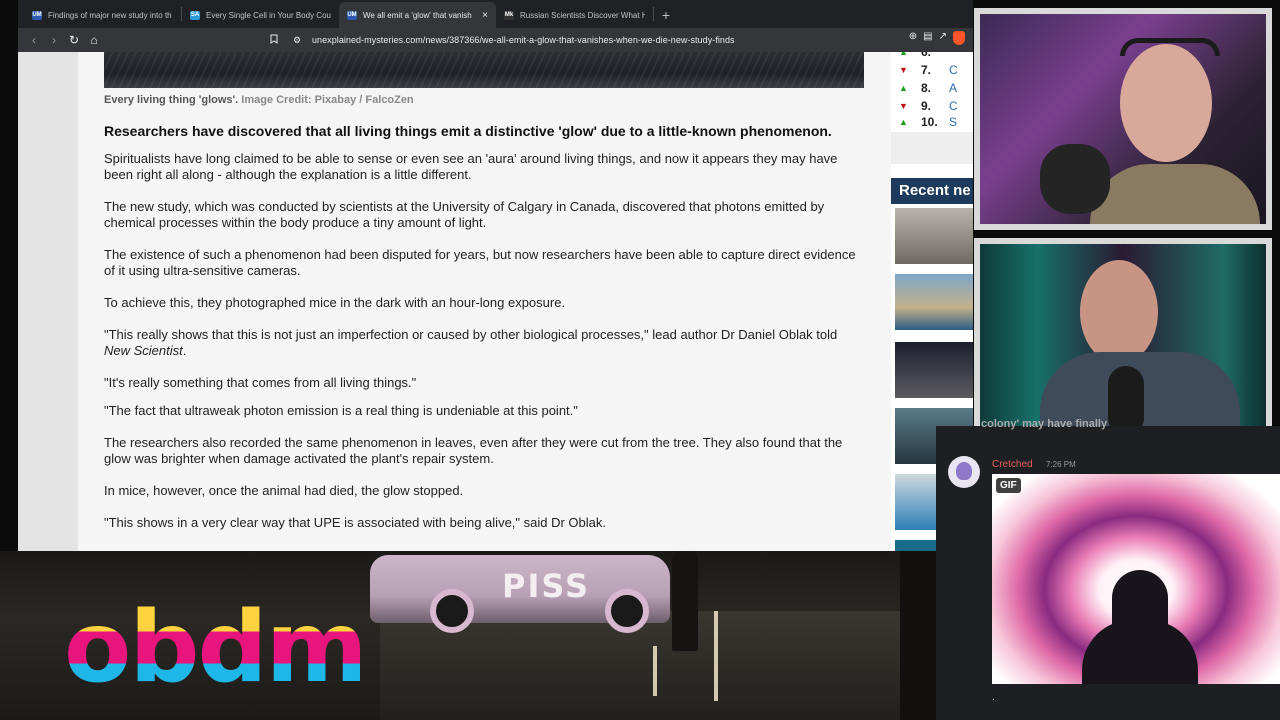  Describe the element at coordinates (74, 40) in the screenshot. I see `reload-icon: ↻` at that location.